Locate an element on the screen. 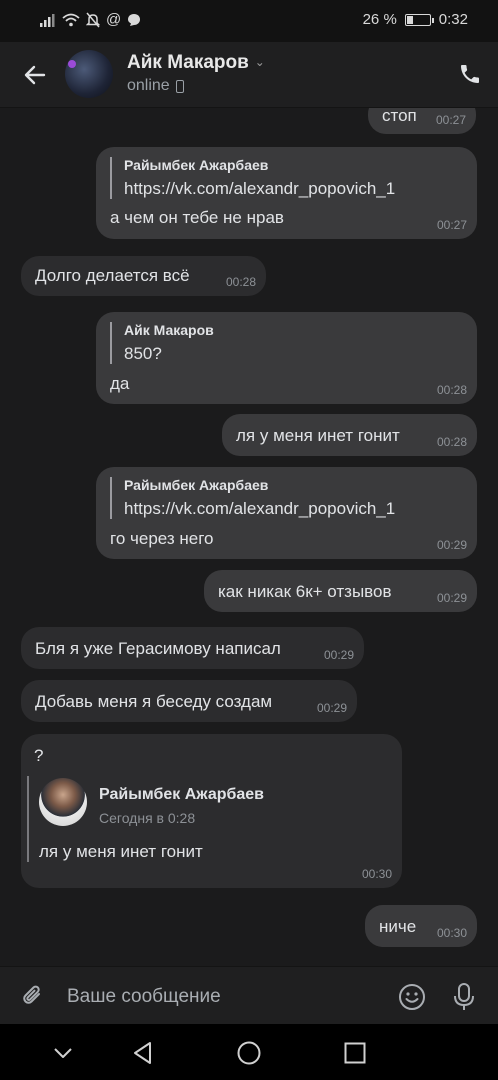 This screenshot has height=1080, width=498. system-nav-bar is located at coordinates (249, 1052).